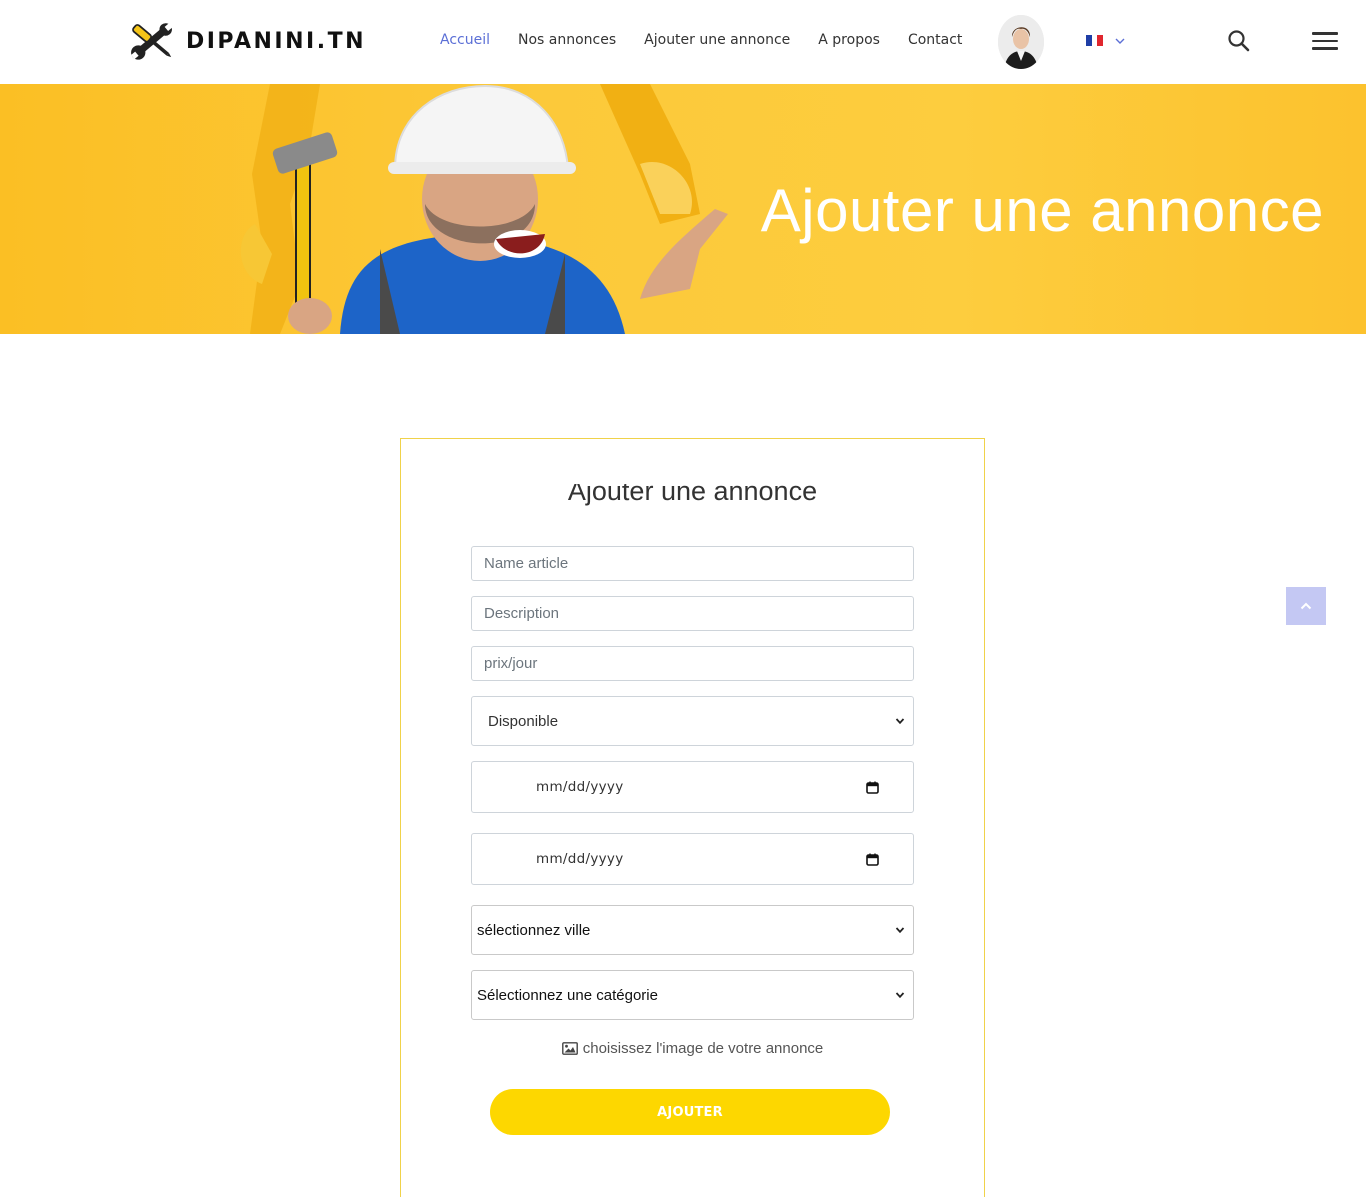 Image resolution: width=1370 pixels, height=1197 pixels. I want to click on price-per-day-input, so click(692, 663).